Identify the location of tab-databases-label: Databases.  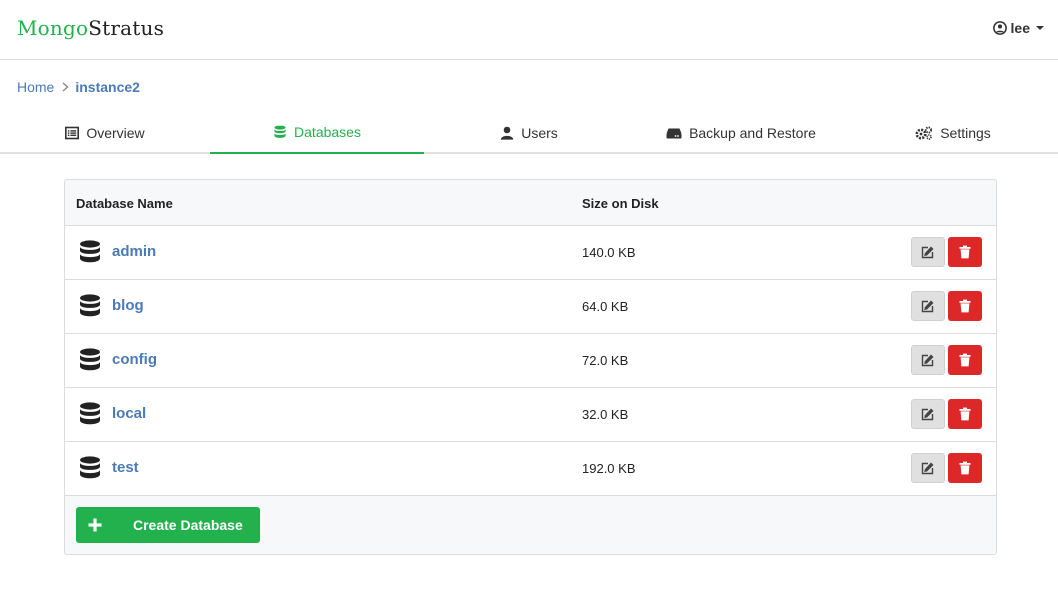
(327, 132).